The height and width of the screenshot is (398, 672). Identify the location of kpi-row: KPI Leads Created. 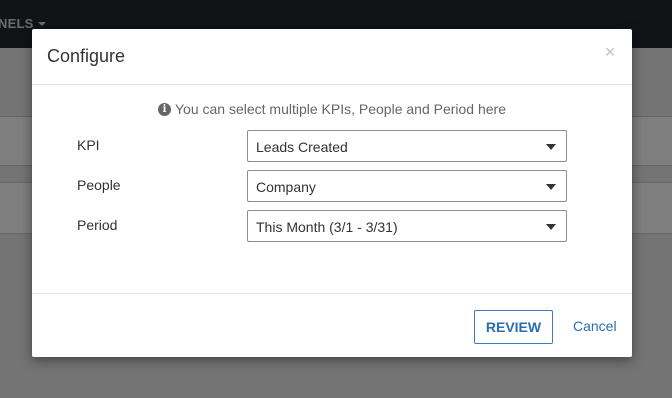
(332, 146).